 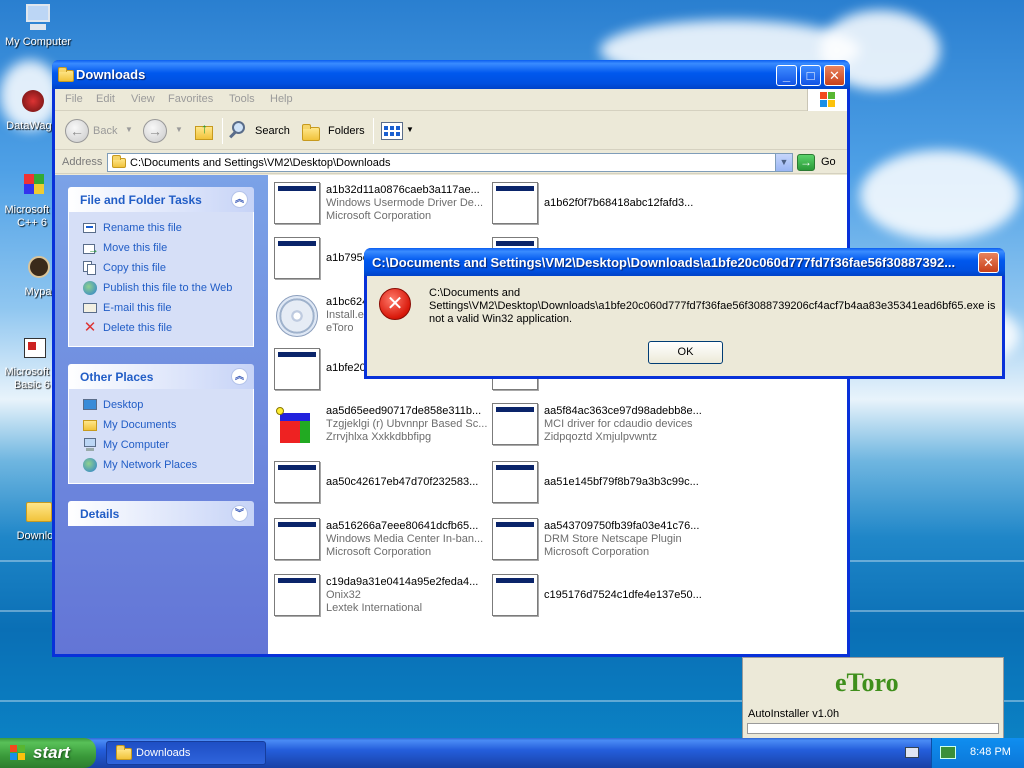 What do you see at coordinates (90, 228) in the screenshot?
I see `rename-icon` at bounding box center [90, 228].